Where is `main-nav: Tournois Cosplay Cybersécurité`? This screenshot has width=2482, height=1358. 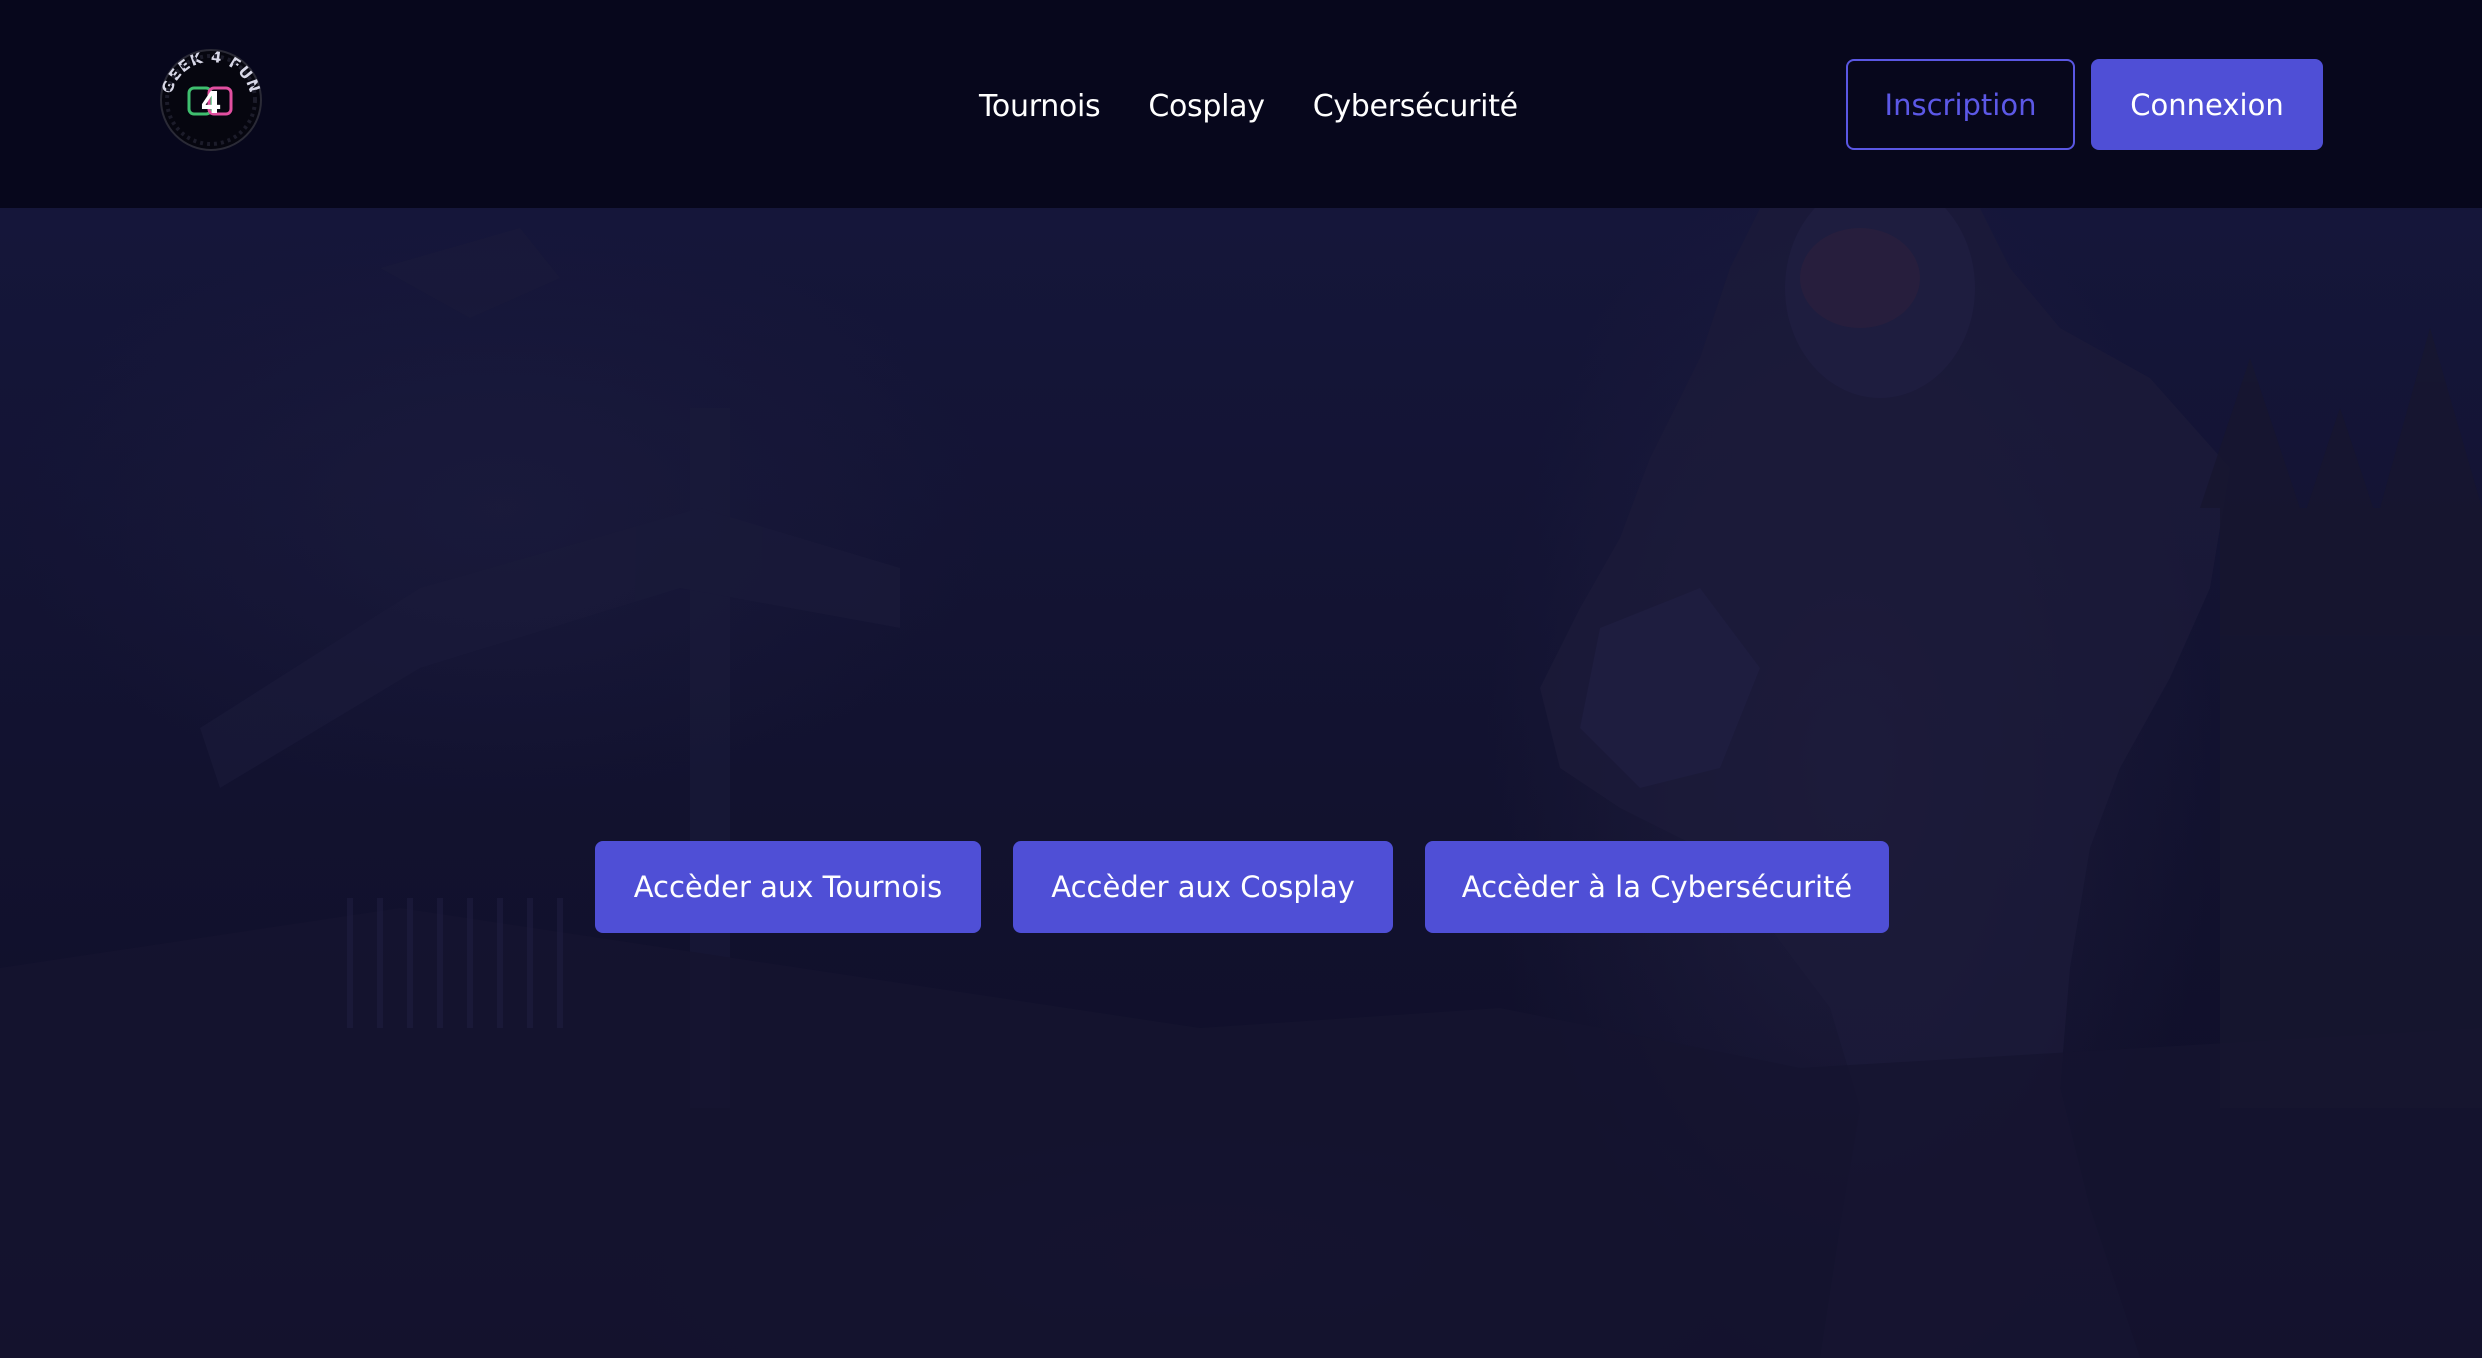 main-nav: Tournois Cosplay Cybersécurité is located at coordinates (1248, 106).